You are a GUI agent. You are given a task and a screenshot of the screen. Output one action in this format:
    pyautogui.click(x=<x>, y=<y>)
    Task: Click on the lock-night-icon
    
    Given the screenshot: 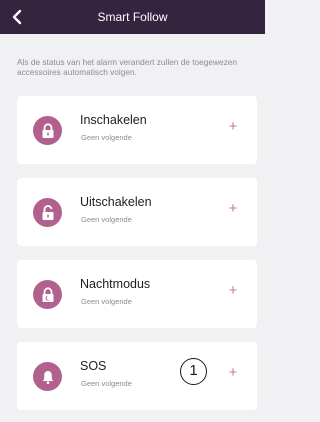 What is the action you would take?
    pyautogui.click(x=47, y=294)
    